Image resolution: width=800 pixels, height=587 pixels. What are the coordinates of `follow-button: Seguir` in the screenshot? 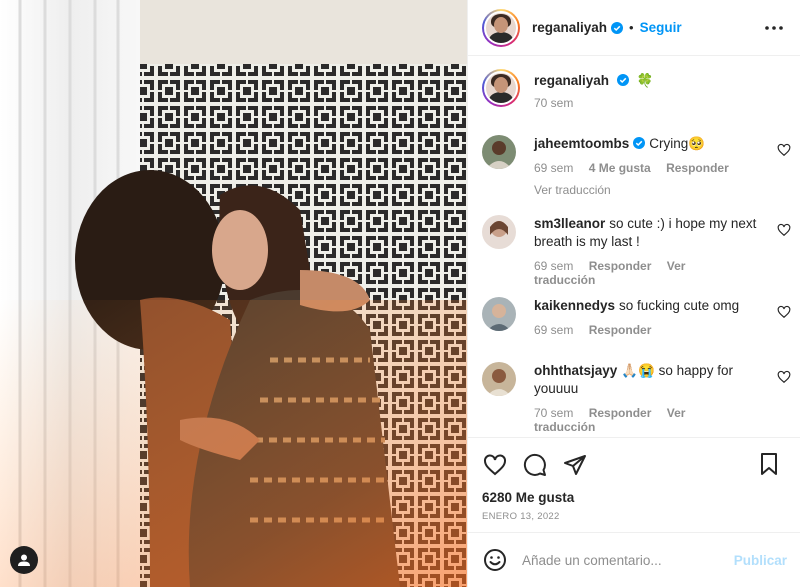 It's located at (661, 27).